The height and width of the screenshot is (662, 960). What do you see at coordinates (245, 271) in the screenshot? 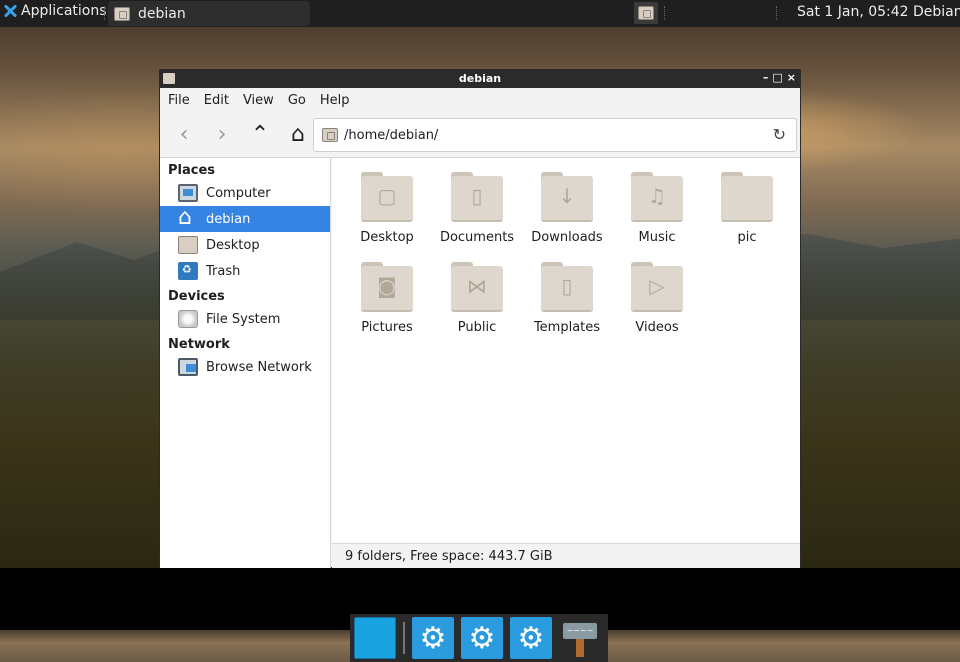
I see `sidebar-item-trash: Trash` at bounding box center [245, 271].